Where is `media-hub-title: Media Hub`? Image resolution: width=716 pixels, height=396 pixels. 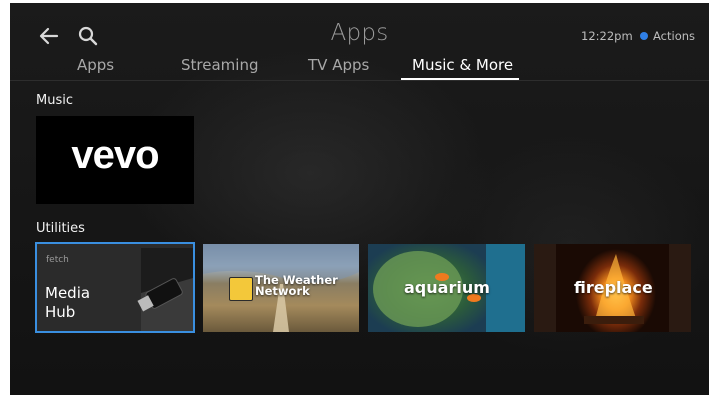 media-hub-title: Media Hub is located at coordinates (67, 303).